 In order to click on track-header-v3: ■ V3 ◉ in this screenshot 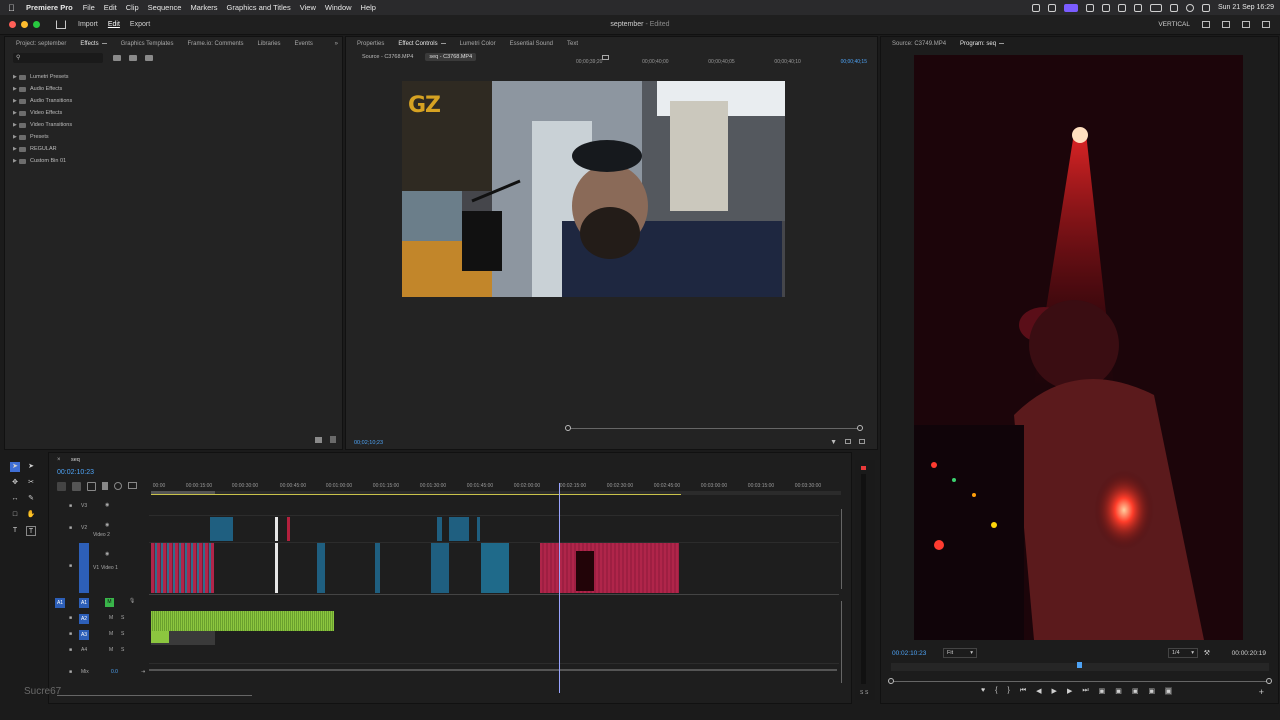, I will do `click(101, 507)`.